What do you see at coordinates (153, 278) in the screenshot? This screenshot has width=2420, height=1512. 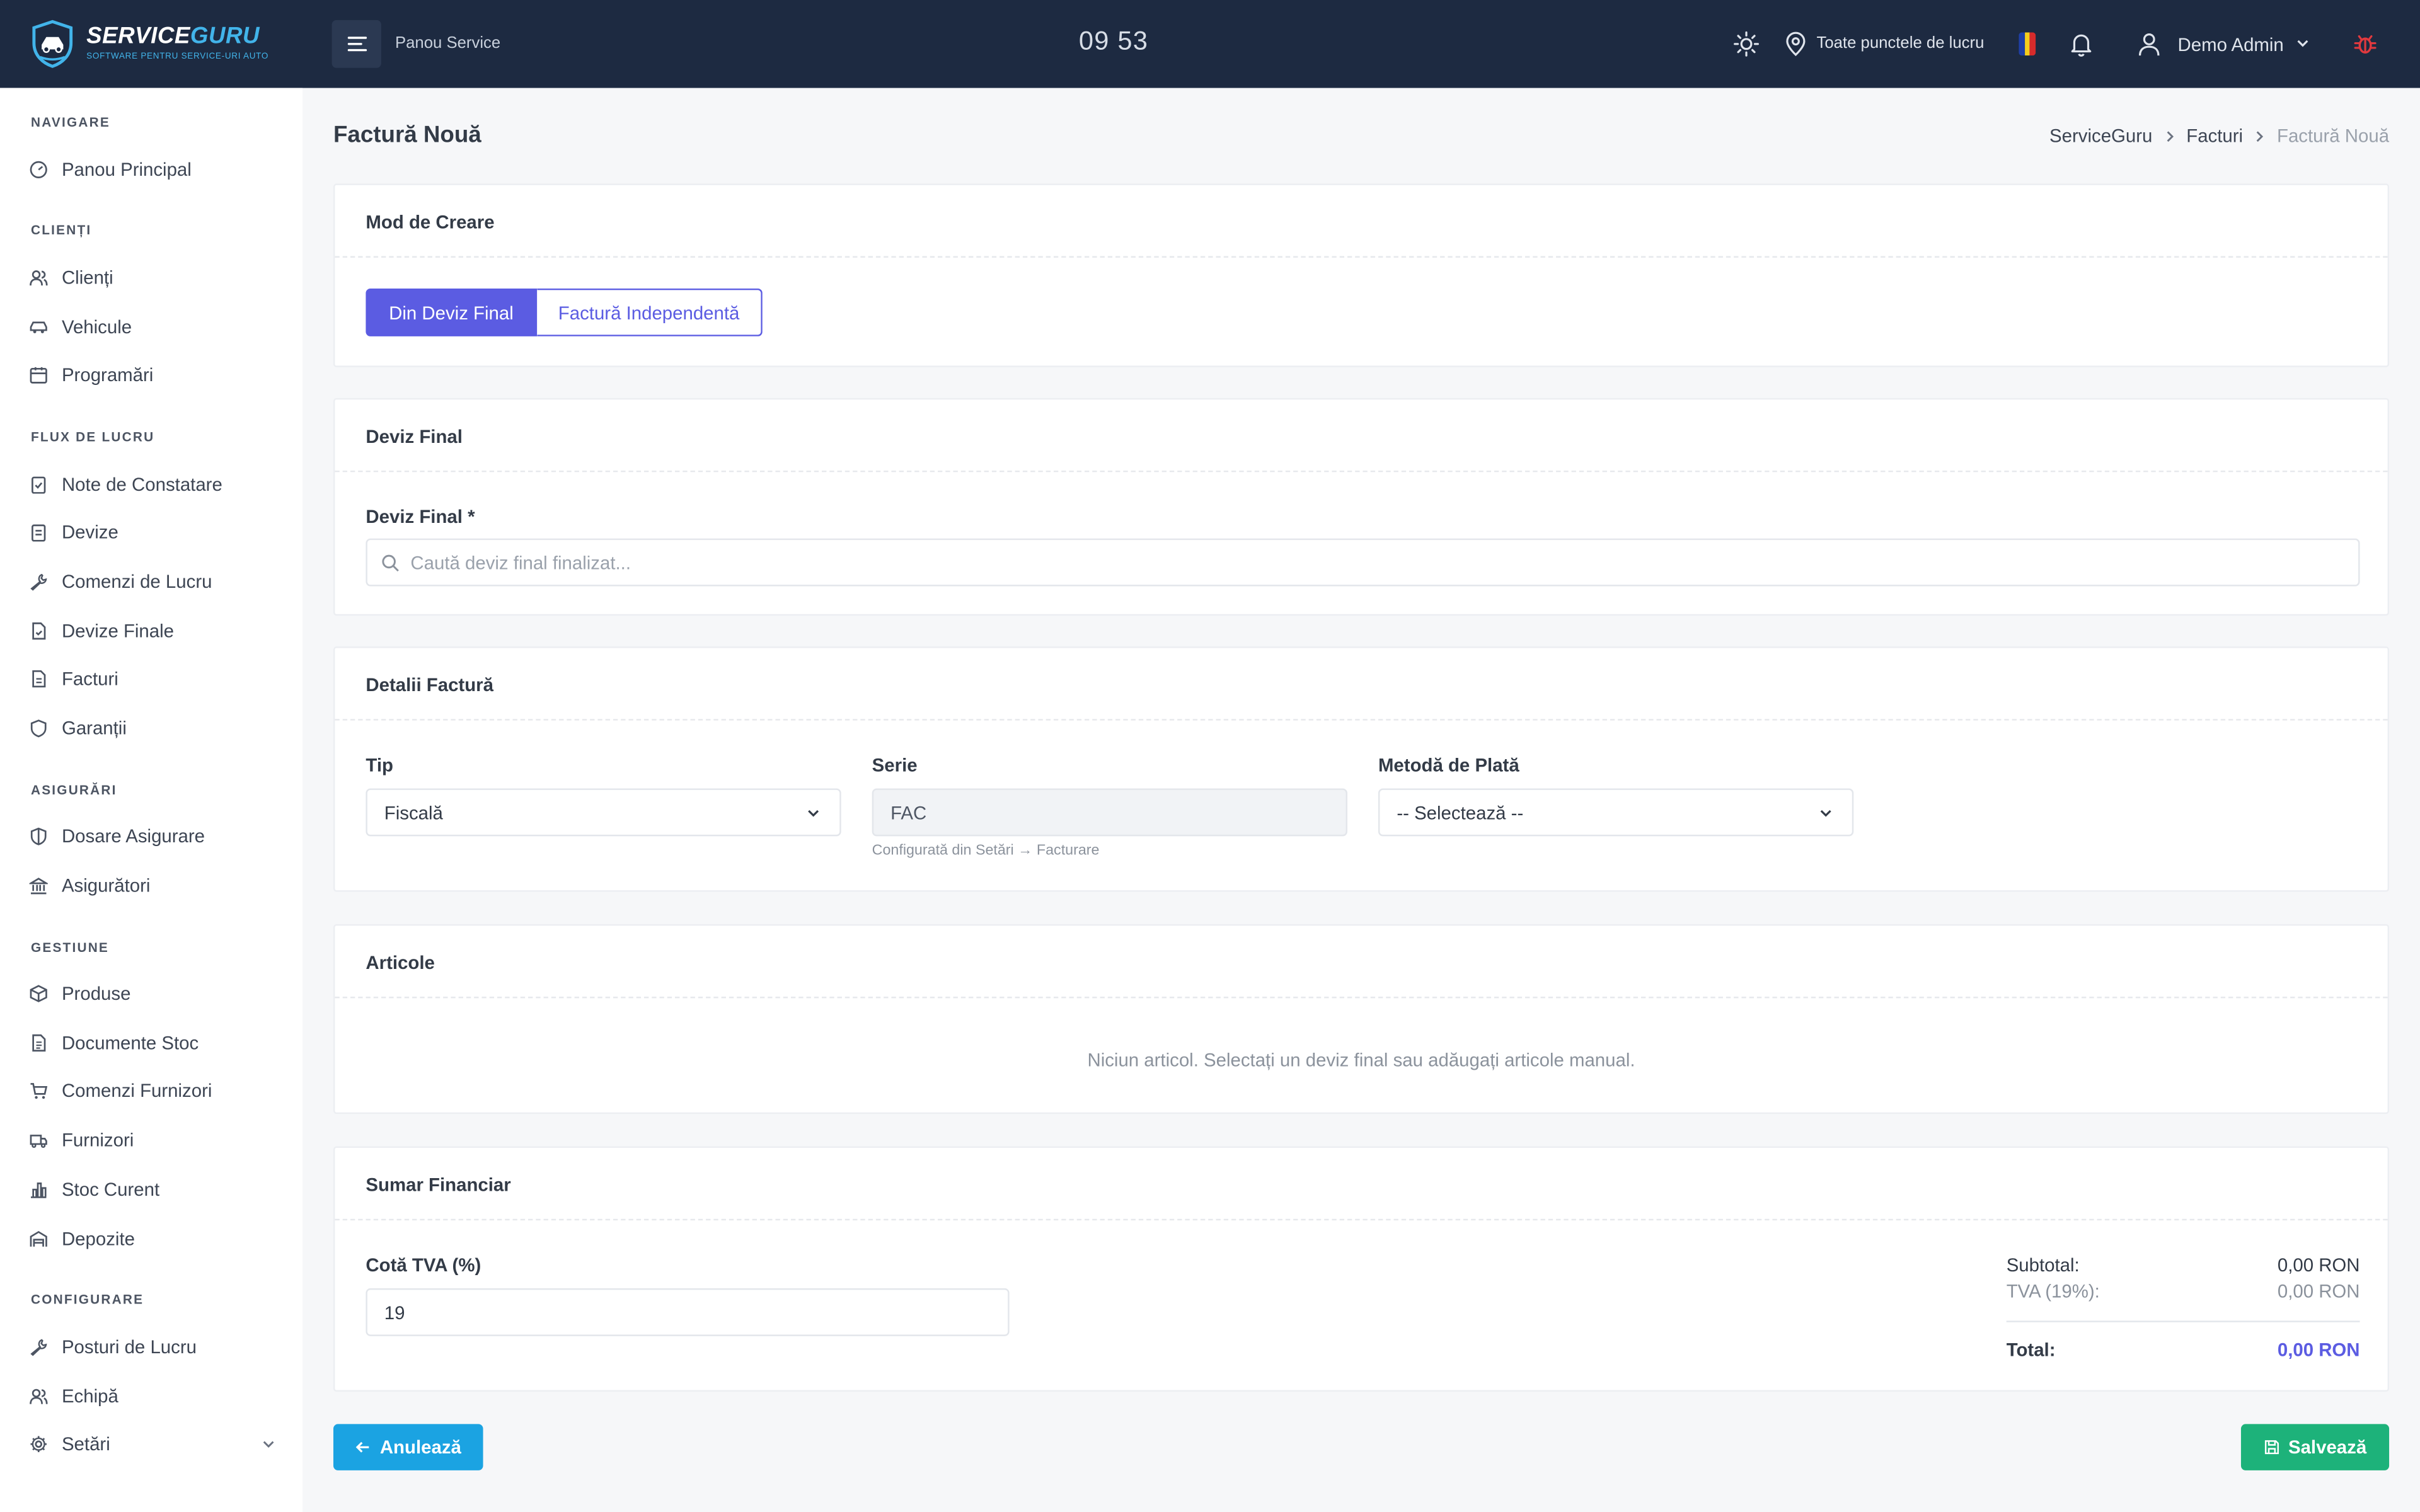 I see `sidebar-item-clients: Clienți` at bounding box center [153, 278].